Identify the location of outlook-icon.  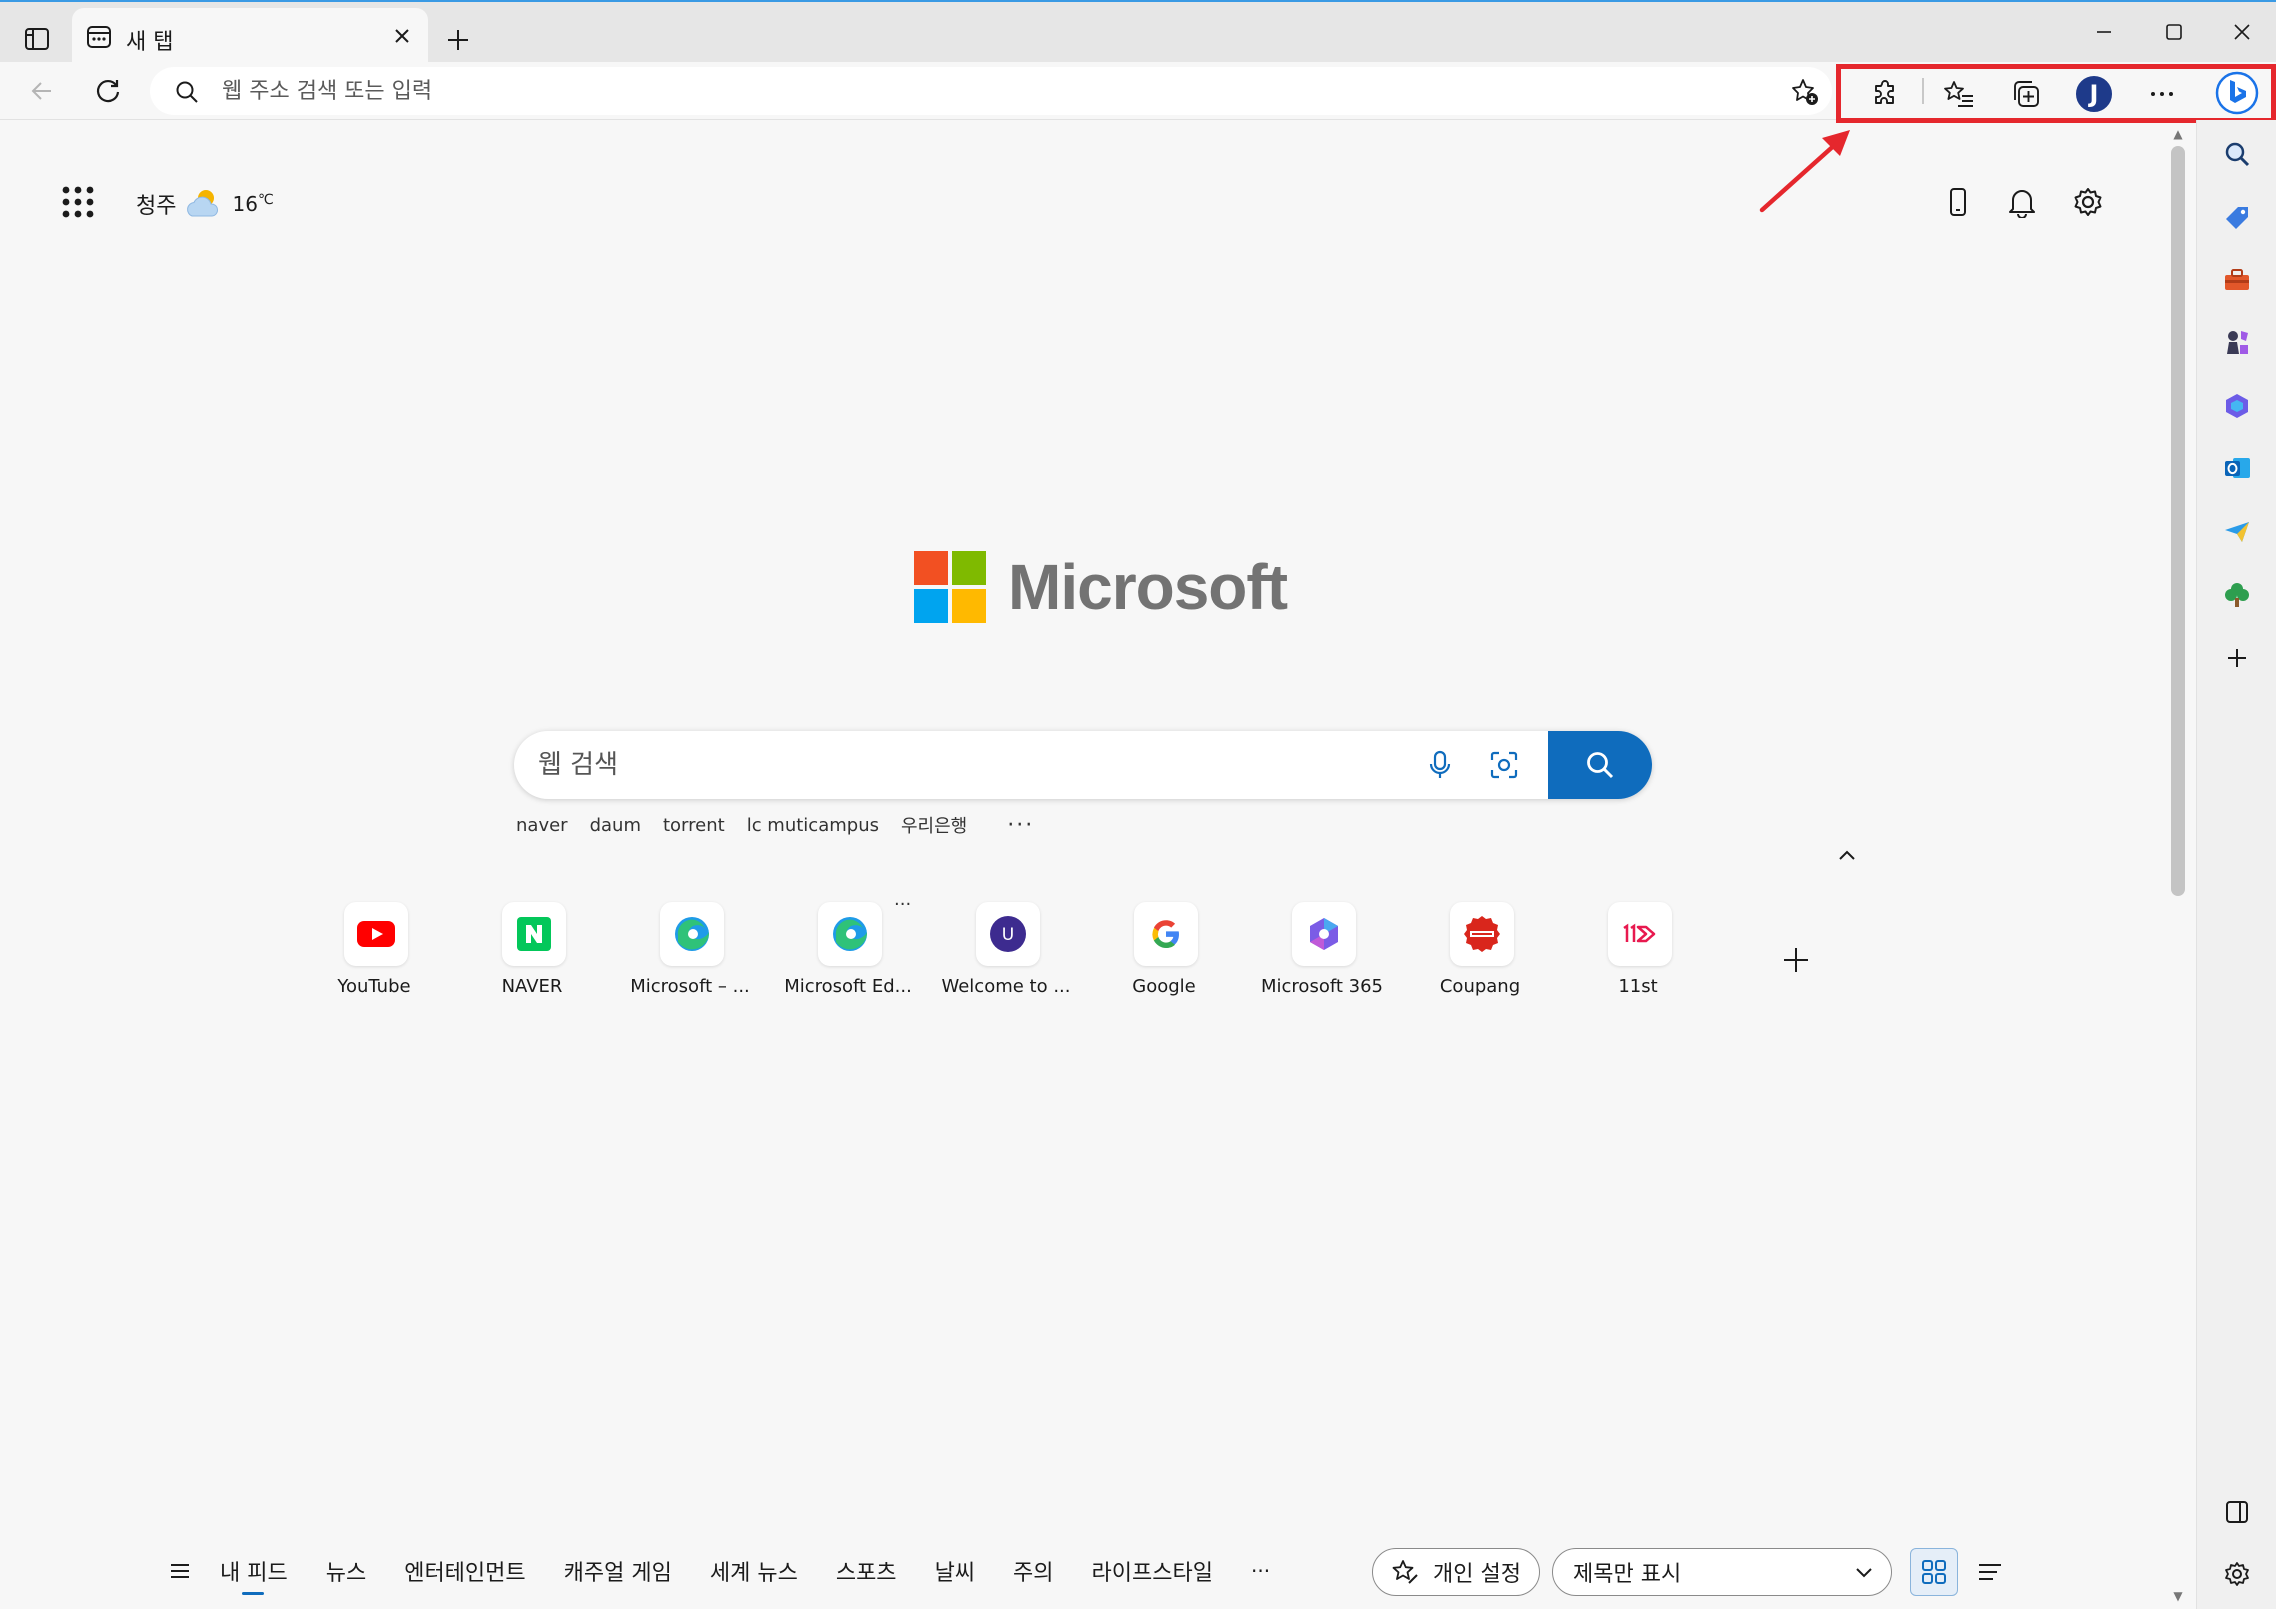
(2237, 468).